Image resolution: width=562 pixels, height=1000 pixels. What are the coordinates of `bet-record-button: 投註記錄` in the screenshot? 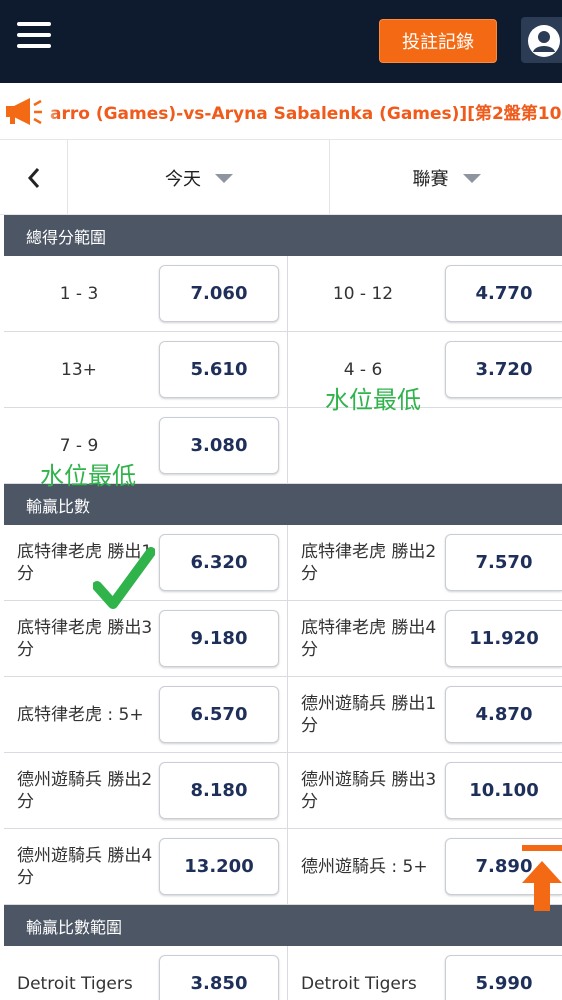 It's located at (438, 41).